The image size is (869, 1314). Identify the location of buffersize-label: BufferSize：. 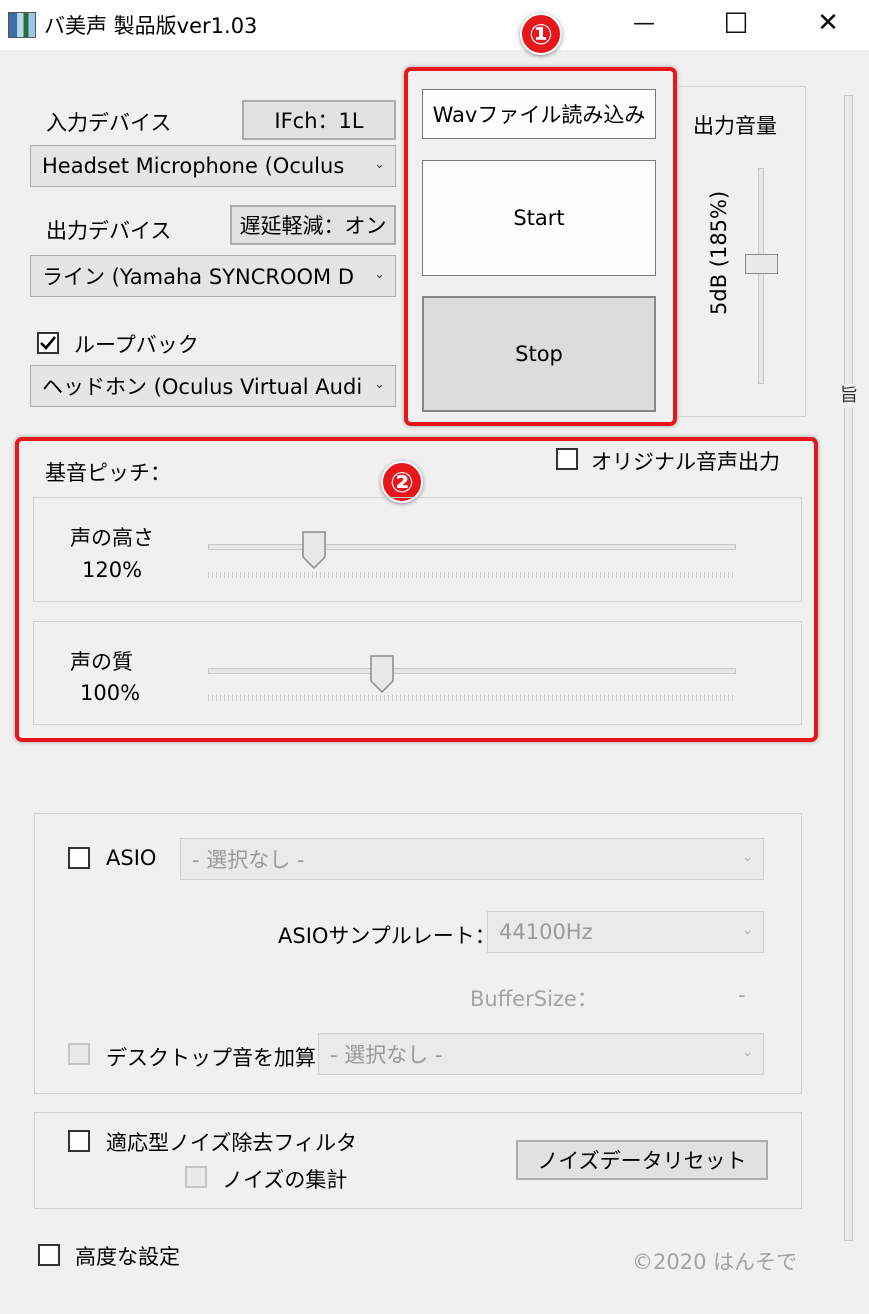
(534, 999).